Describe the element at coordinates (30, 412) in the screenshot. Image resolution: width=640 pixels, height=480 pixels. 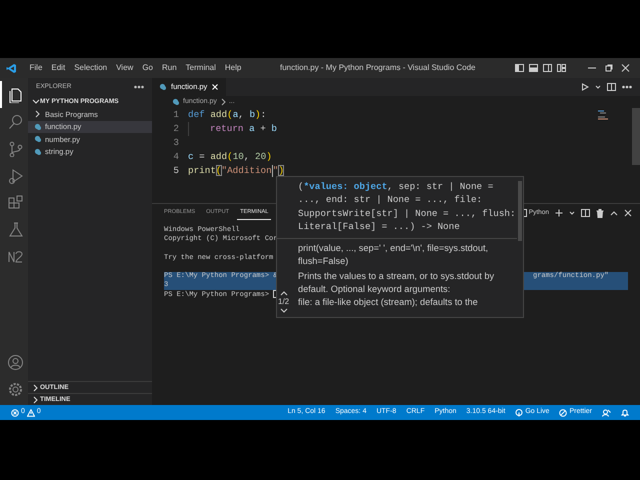
I see `warning-icon` at that location.